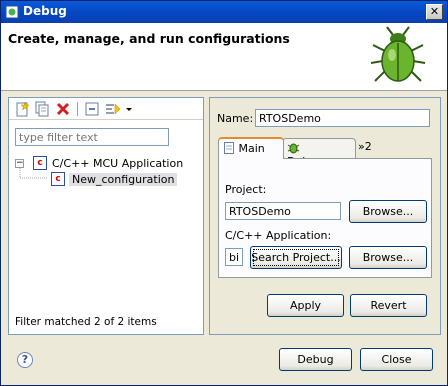  What do you see at coordinates (365, 146) in the screenshot?
I see `tab-overflow-indicator: »2` at bounding box center [365, 146].